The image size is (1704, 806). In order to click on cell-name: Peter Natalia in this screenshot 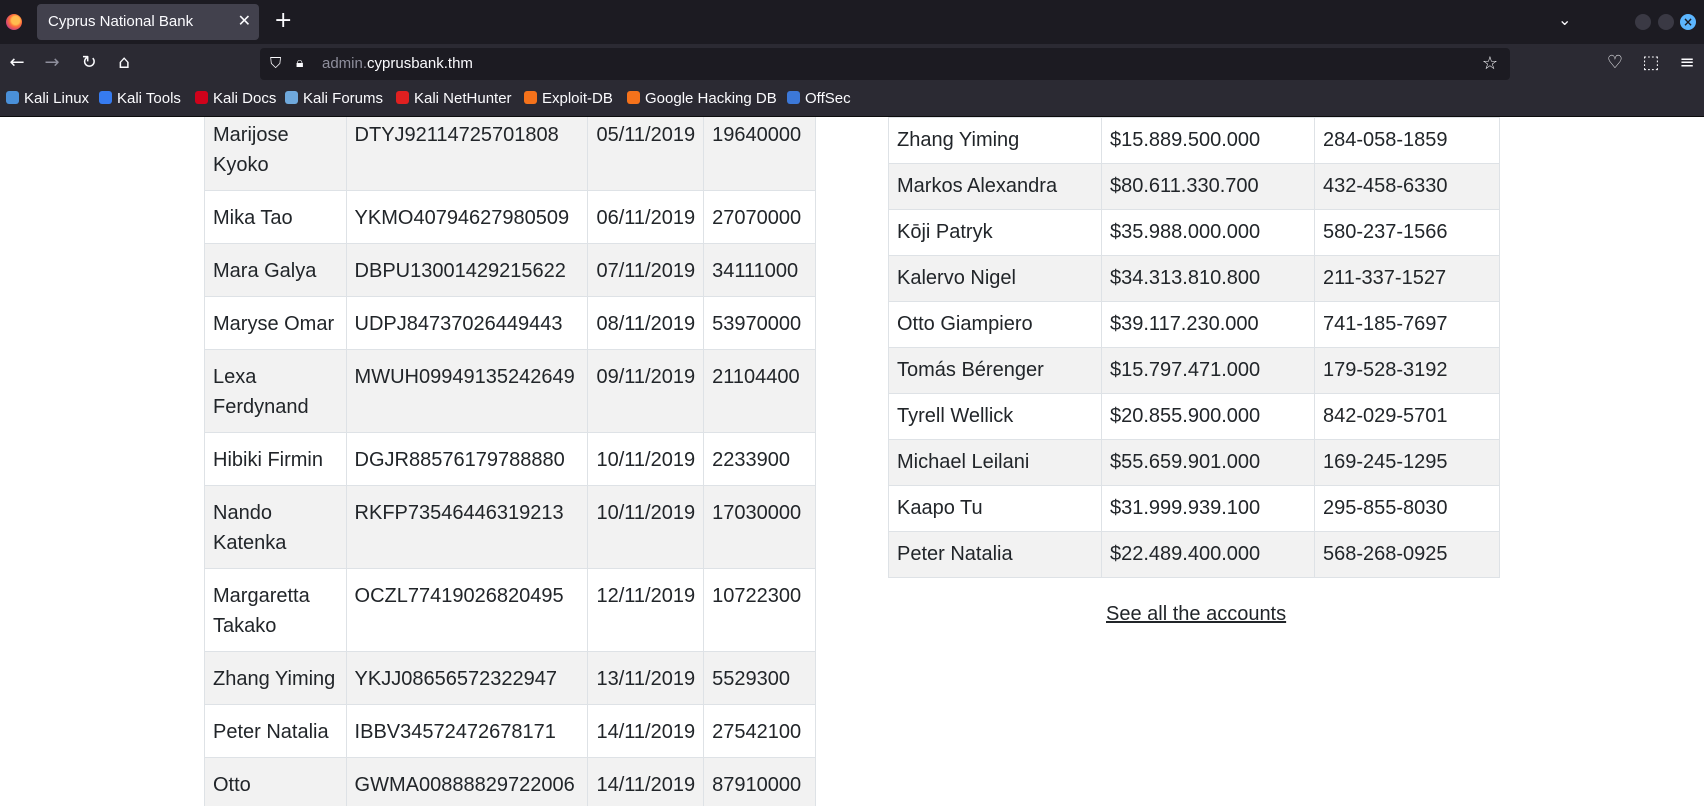, I will do `click(275, 731)`.